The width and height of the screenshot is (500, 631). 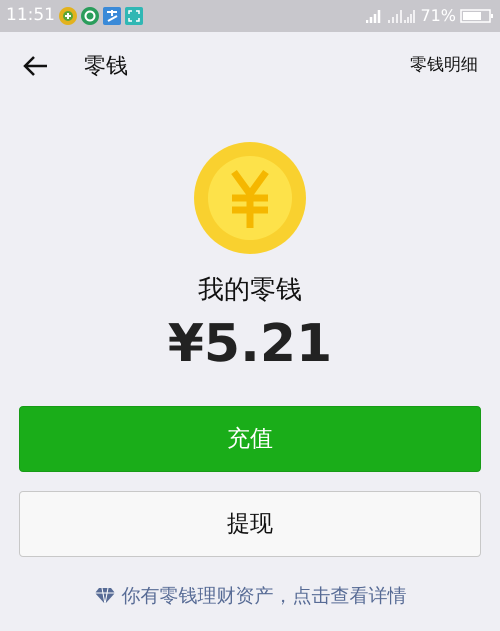 What do you see at coordinates (477, 16) in the screenshot?
I see `battery-icon` at bounding box center [477, 16].